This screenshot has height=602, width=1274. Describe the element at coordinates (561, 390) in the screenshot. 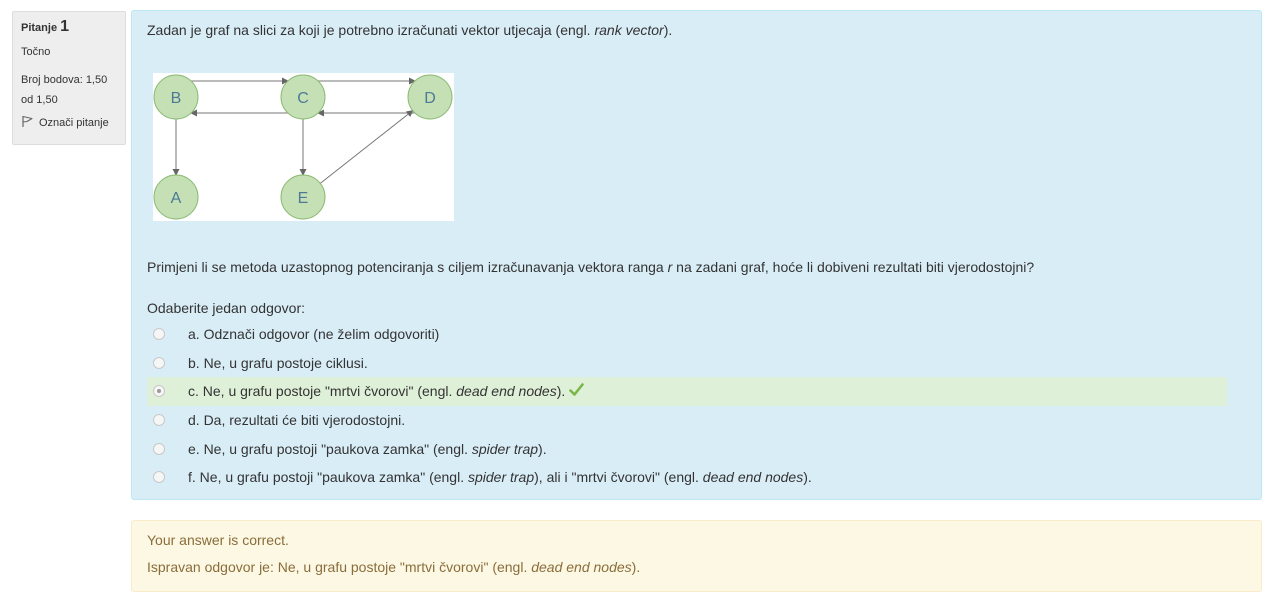

I see `option-c-suffix: ).` at that location.